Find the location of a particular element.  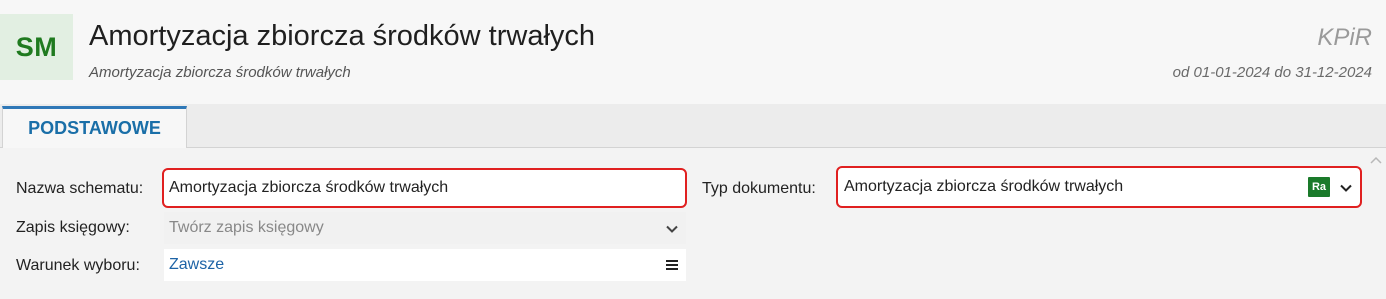

doc-type-label: Typ dokumentu: is located at coordinates (759, 188).